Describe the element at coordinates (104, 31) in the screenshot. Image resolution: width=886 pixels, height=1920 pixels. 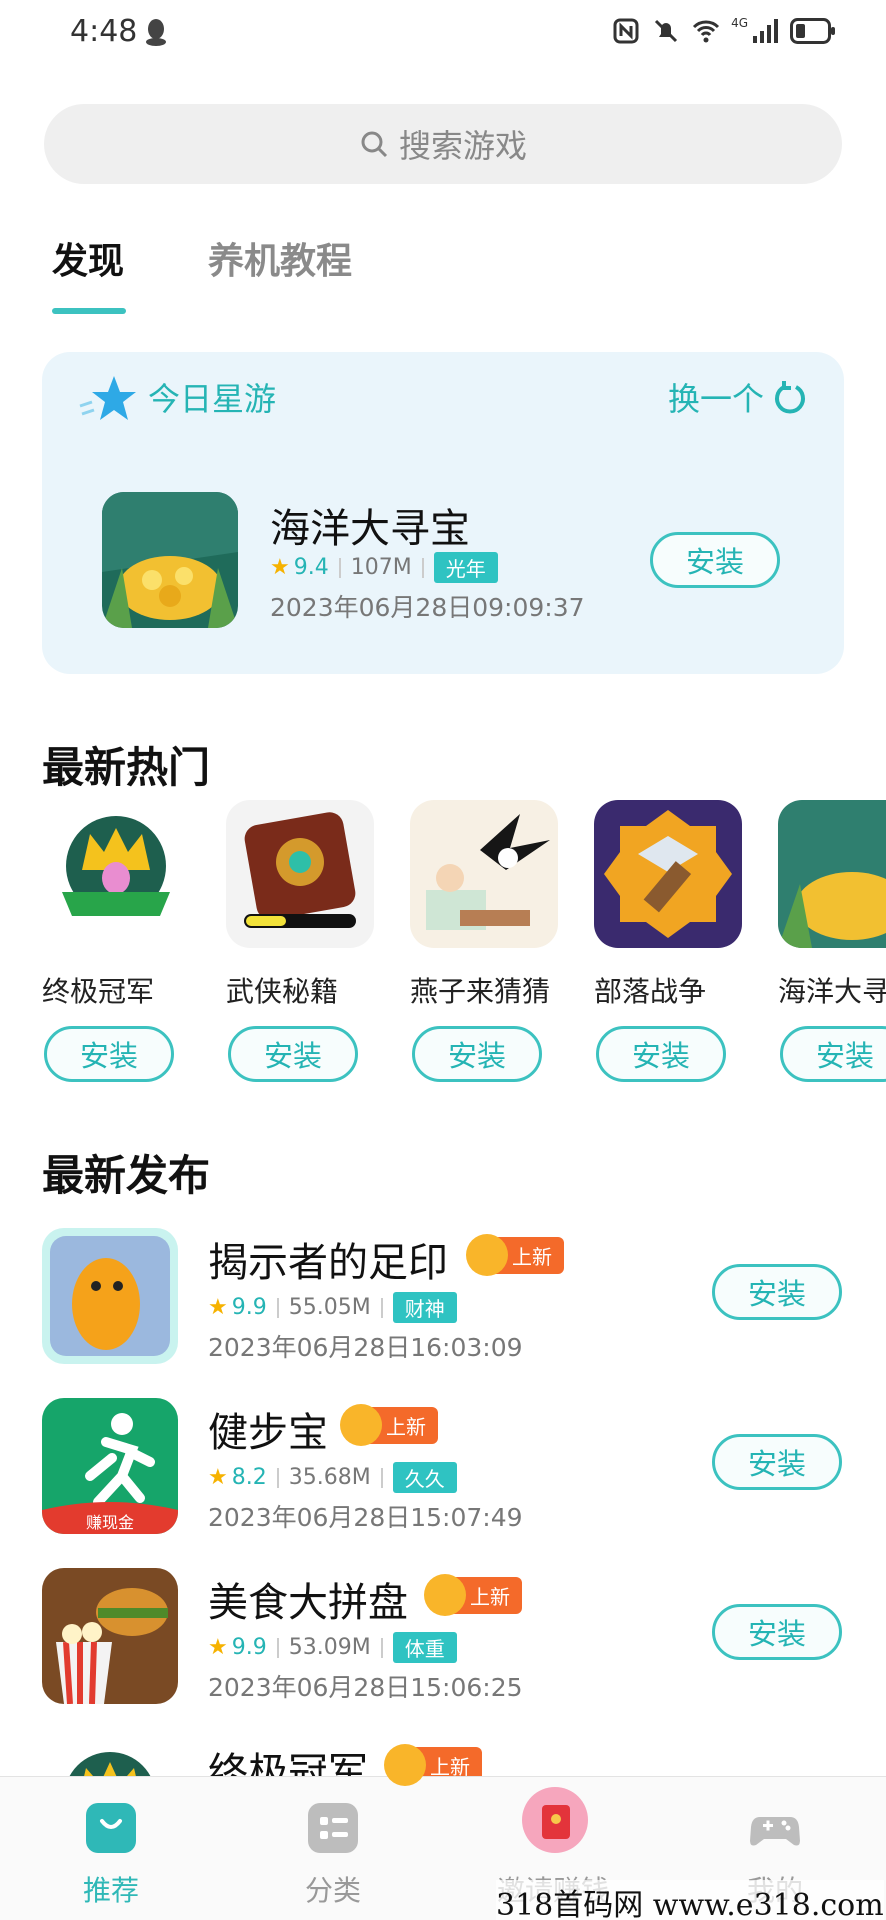
I see `status-time: 4:48` at that location.